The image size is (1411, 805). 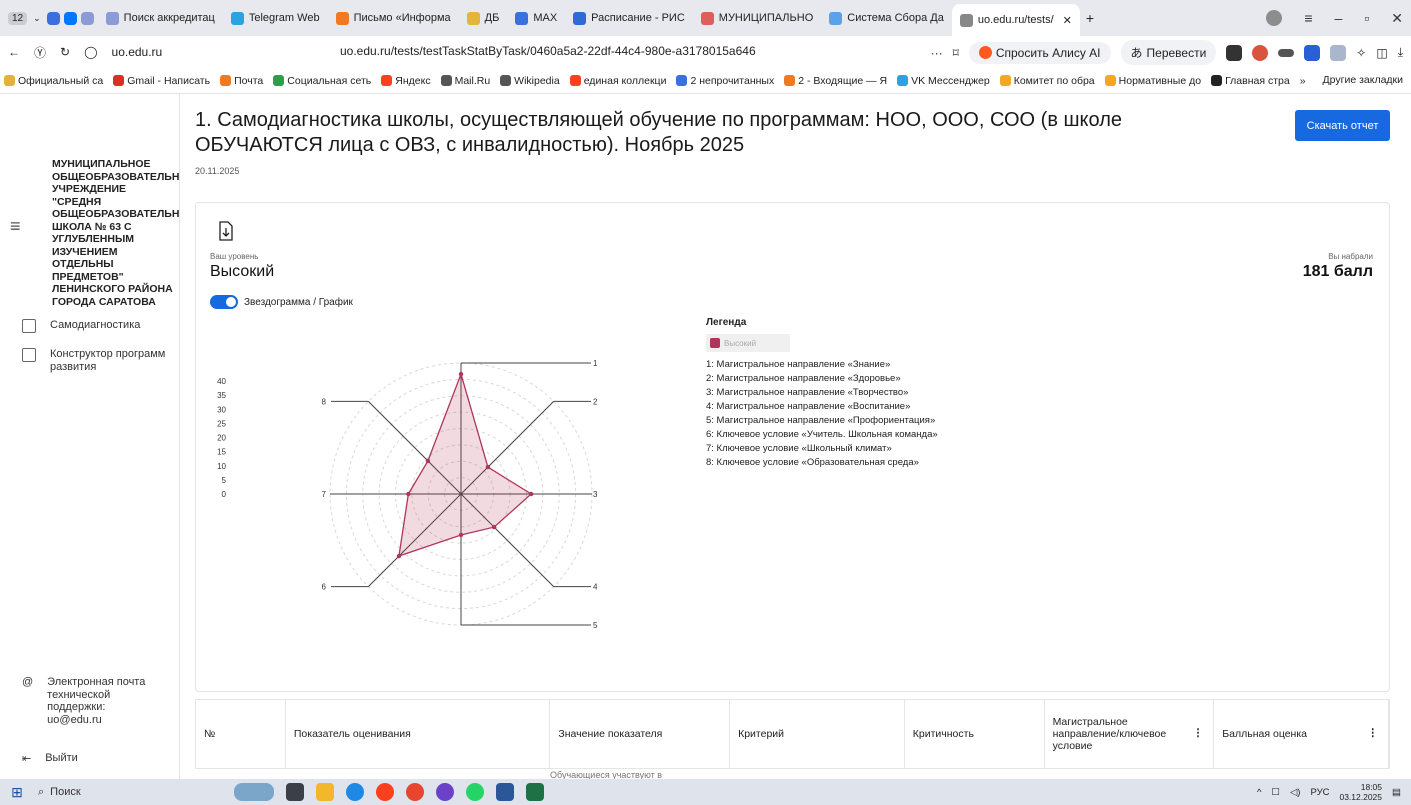 What do you see at coordinates (943, 81) in the screenshot?
I see `bookmark-item: VK Мессенджер` at bounding box center [943, 81].